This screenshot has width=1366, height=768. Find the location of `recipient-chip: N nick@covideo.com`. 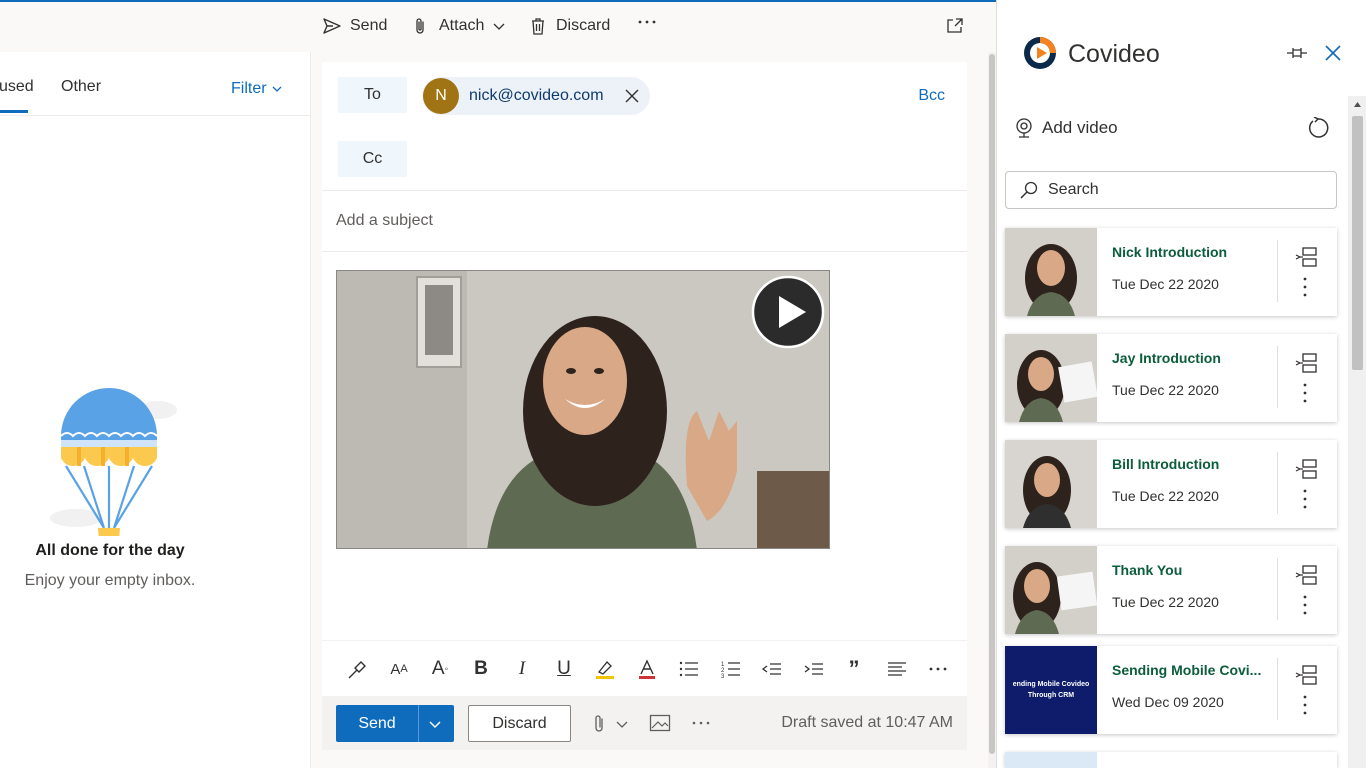

recipient-chip: N nick@covideo.com is located at coordinates (536, 96).